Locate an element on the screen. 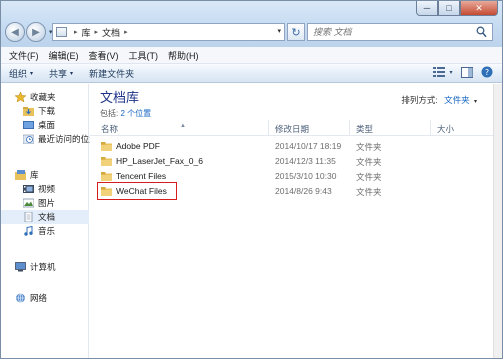  sidebar-item-label: 库 is located at coordinates (34, 175).